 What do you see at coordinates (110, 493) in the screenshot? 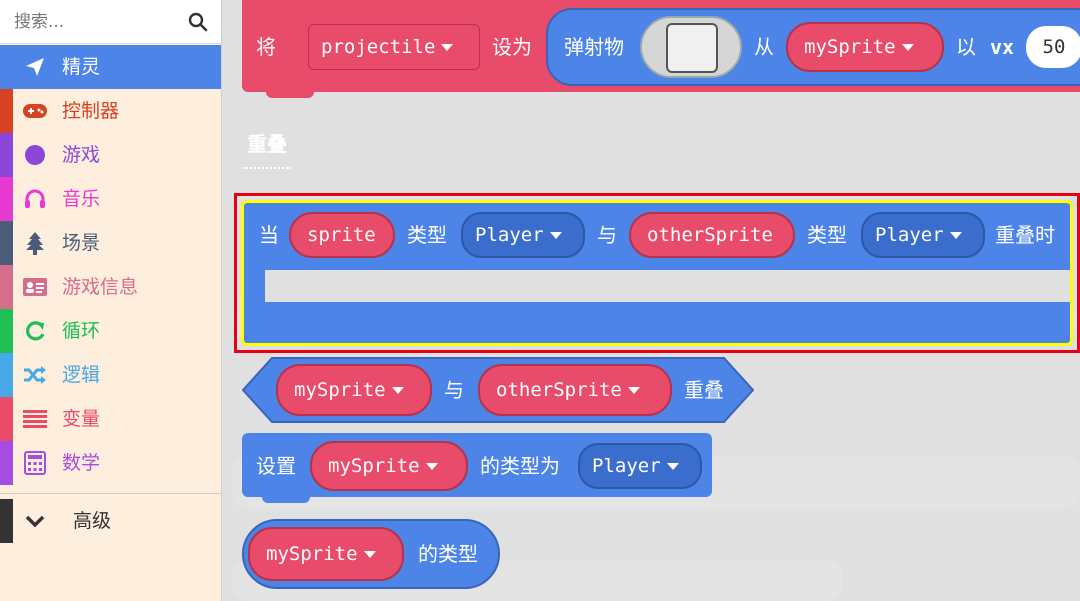
I see `divider` at bounding box center [110, 493].